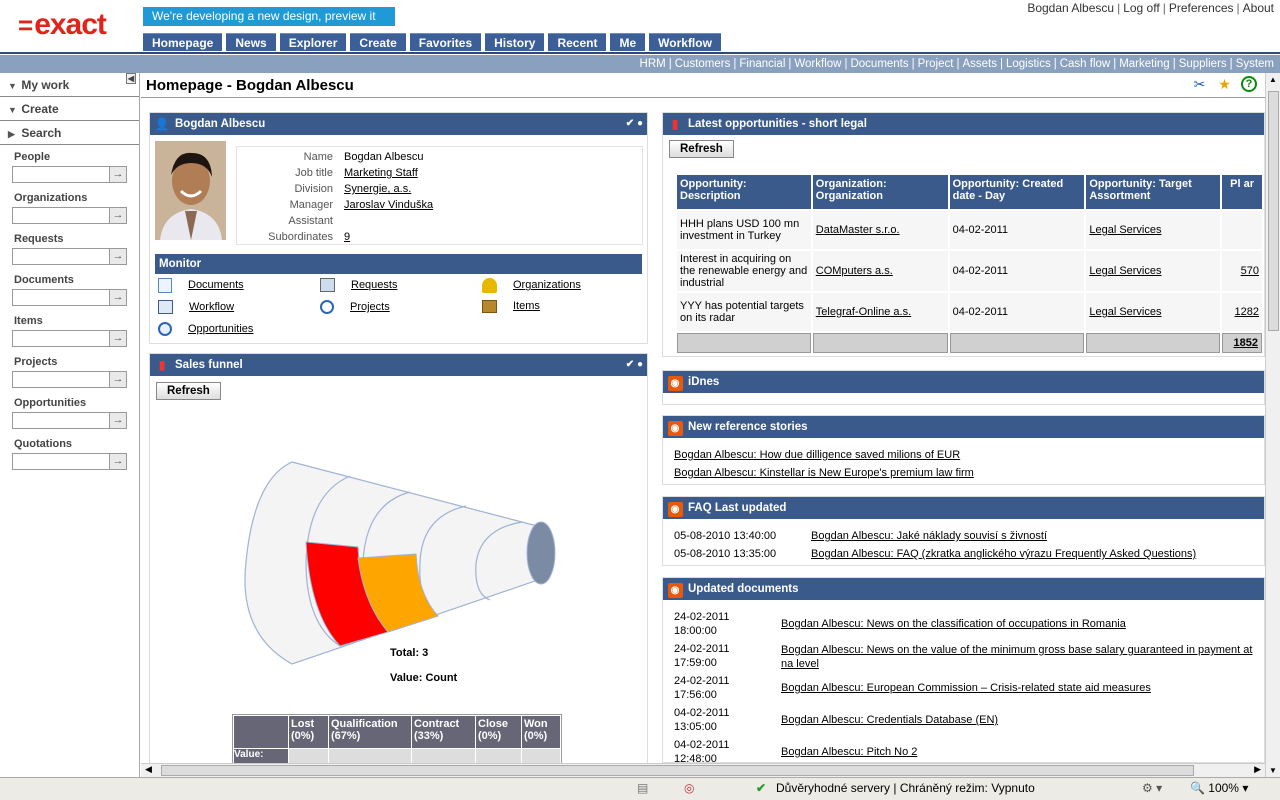 The height and width of the screenshot is (800, 1280). What do you see at coordinates (1085, 64) in the screenshot?
I see `subnav-cashflow: Cash flow` at bounding box center [1085, 64].